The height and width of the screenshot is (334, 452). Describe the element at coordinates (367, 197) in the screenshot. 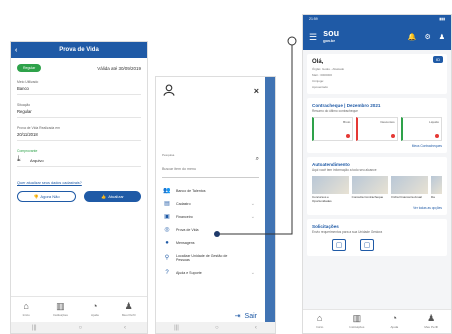

I see `service-caption: Consulta Contracheque` at that location.